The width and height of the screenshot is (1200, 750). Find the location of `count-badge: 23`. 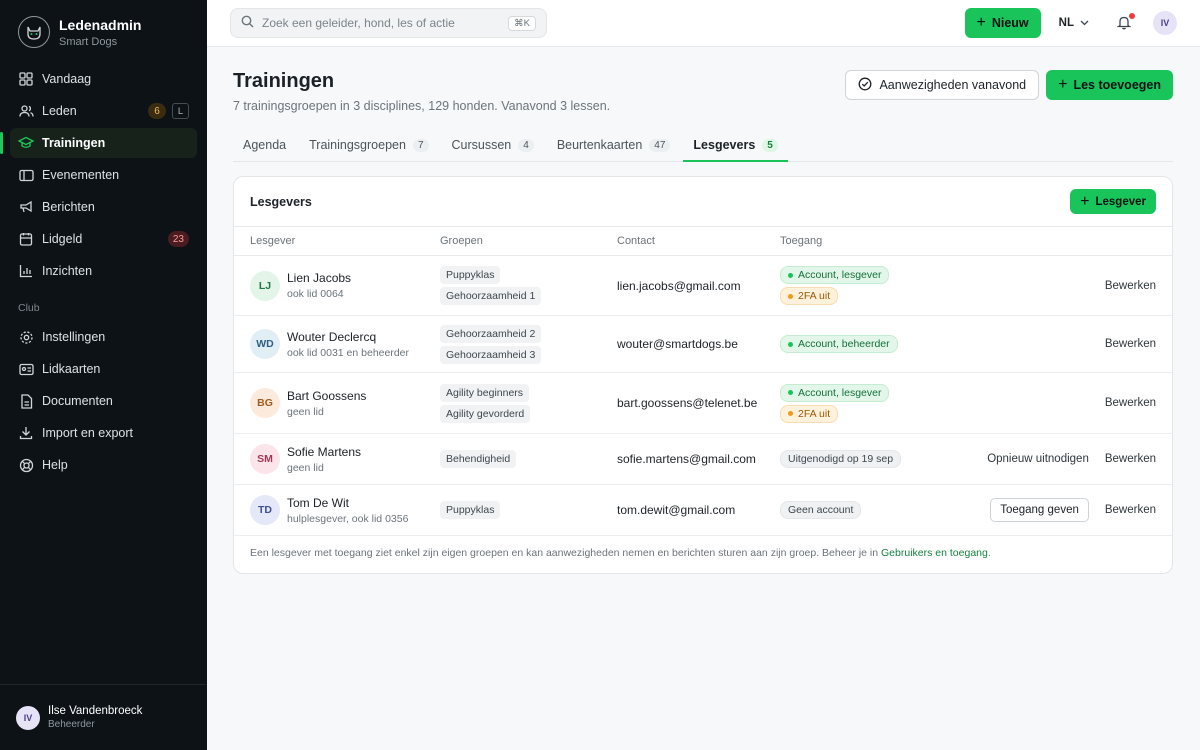

count-badge: 23 is located at coordinates (178, 239).